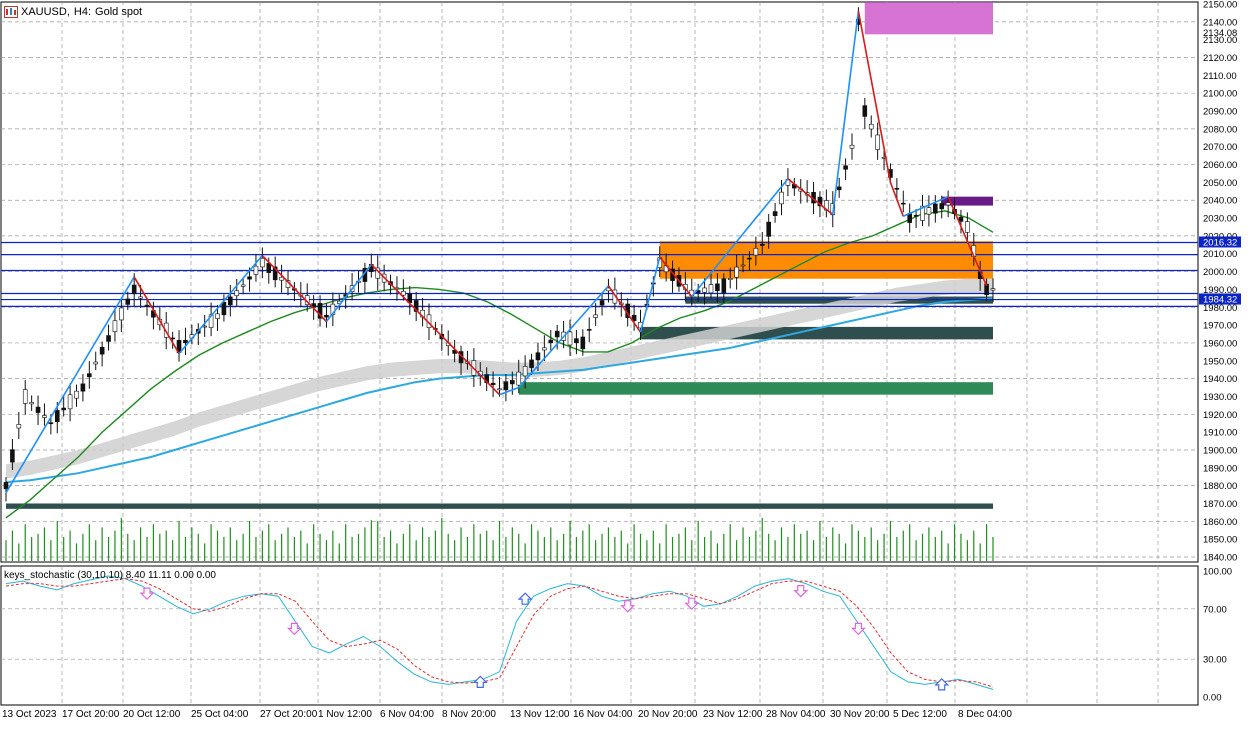  I want to click on price-axis-label: 1840.00, so click(1220, 558).